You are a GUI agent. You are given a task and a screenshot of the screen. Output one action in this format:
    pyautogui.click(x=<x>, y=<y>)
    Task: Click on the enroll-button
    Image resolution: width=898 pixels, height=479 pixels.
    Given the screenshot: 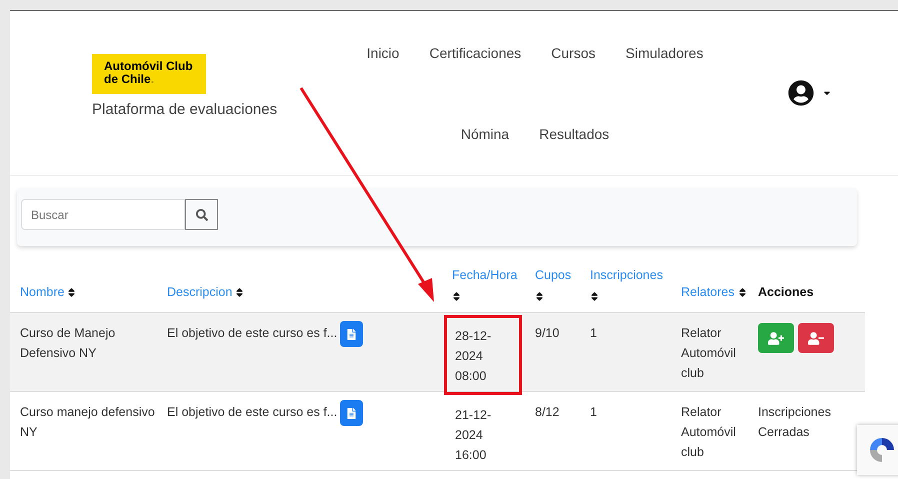 What is the action you would take?
    pyautogui.click(x=776, y=338)
    